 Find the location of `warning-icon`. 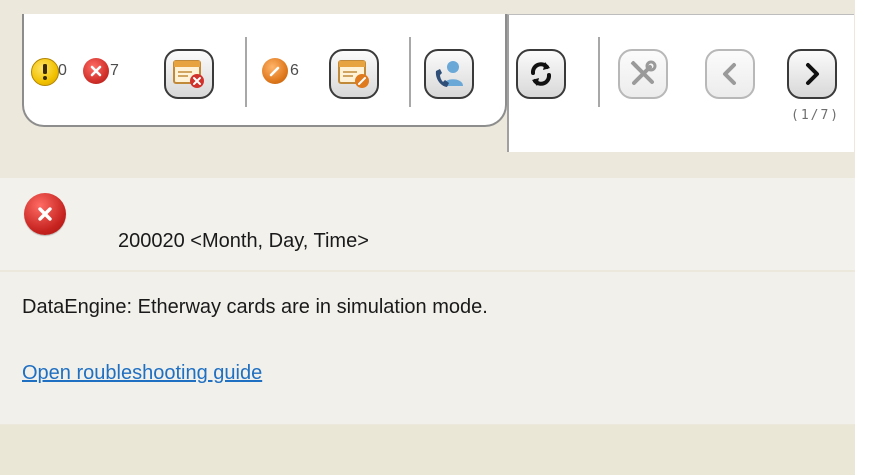

warning-icon is located at coordinates (45, 72).